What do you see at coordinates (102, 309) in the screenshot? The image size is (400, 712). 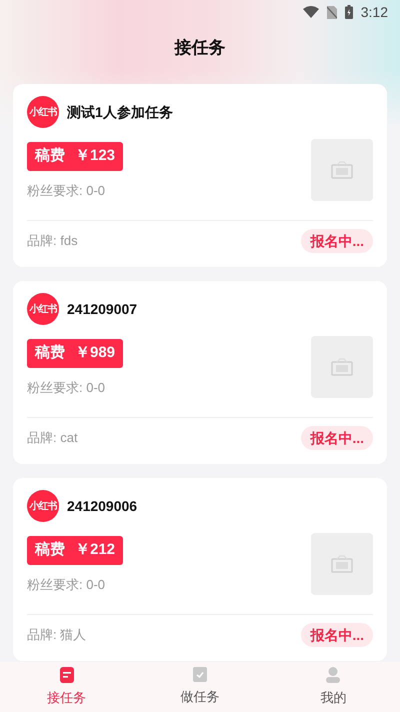 I see `task-title: 241209007` at bounding box center [102, 309].